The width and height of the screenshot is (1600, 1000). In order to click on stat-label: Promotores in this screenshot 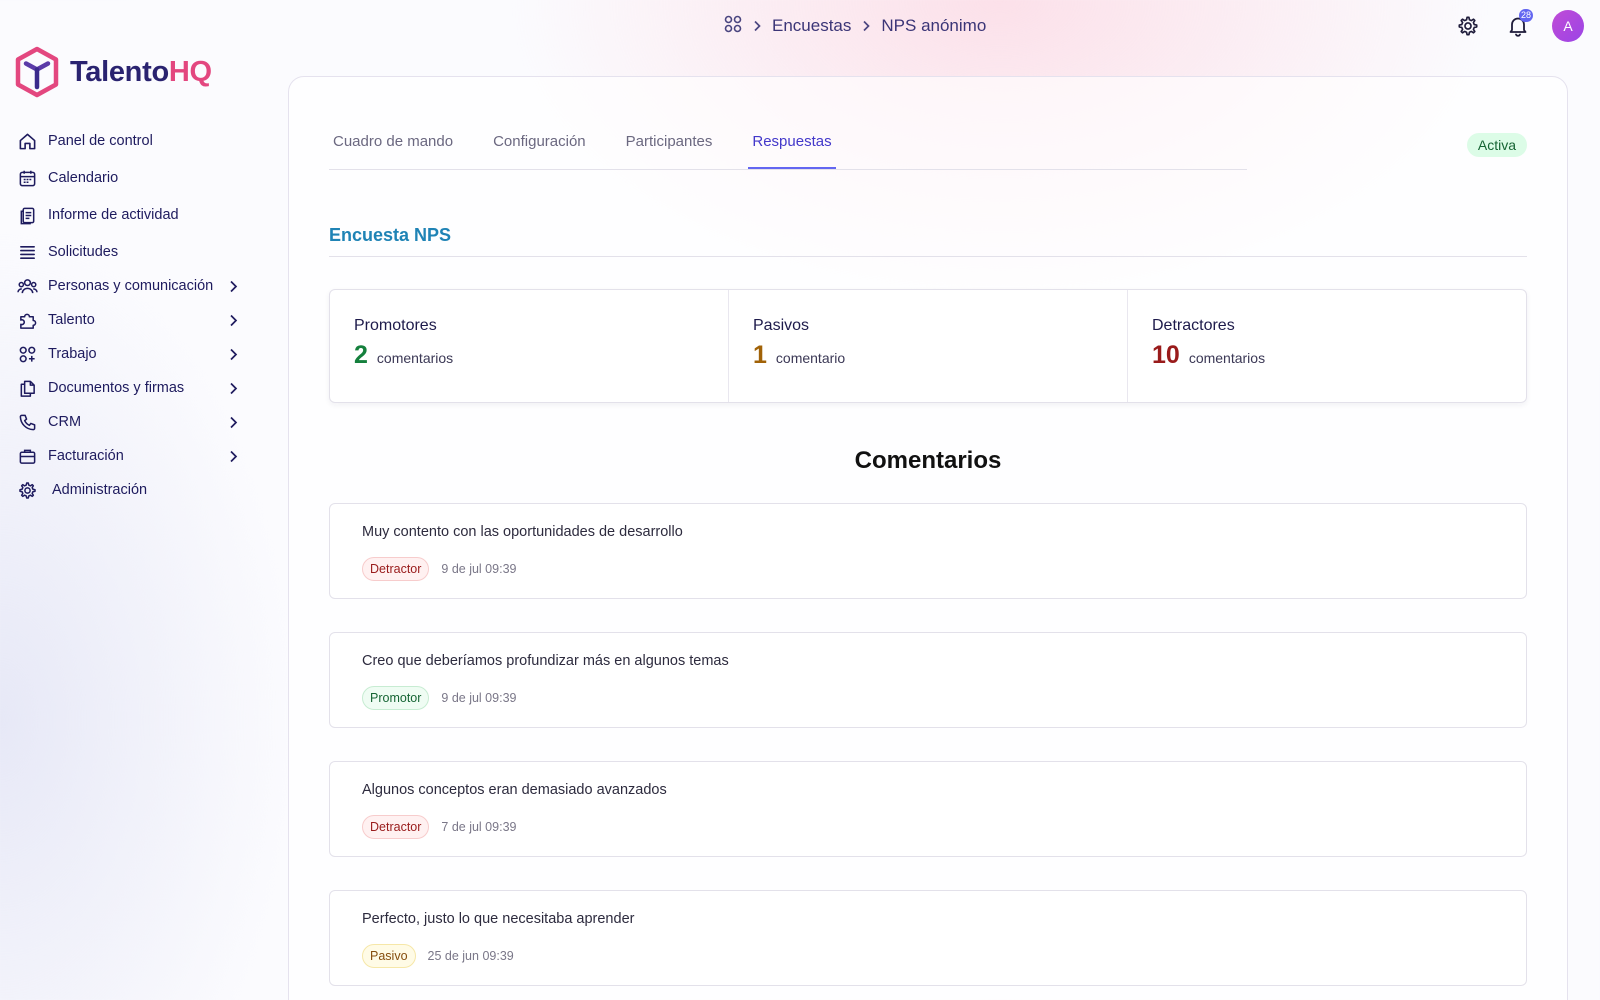, I will do `click(395, 325)`.